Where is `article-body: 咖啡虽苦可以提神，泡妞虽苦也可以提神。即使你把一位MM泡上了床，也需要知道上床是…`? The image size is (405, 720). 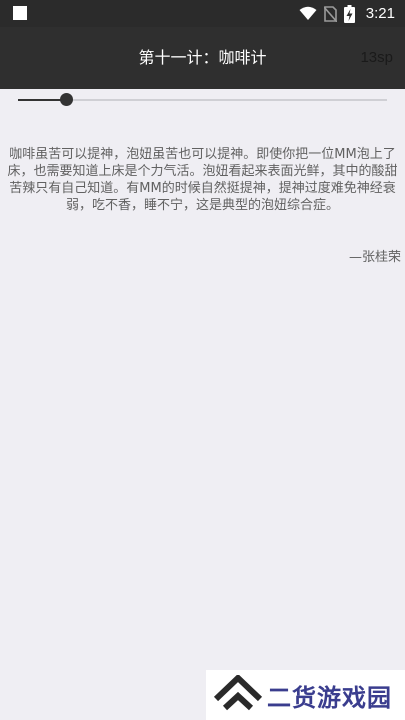 article-body: 咖啡虽苦可以提神，泡妞虽苦也可以提神。即使你把一位MM泡上了床，也需要知道上床是… is located at coordinates (202, 180).